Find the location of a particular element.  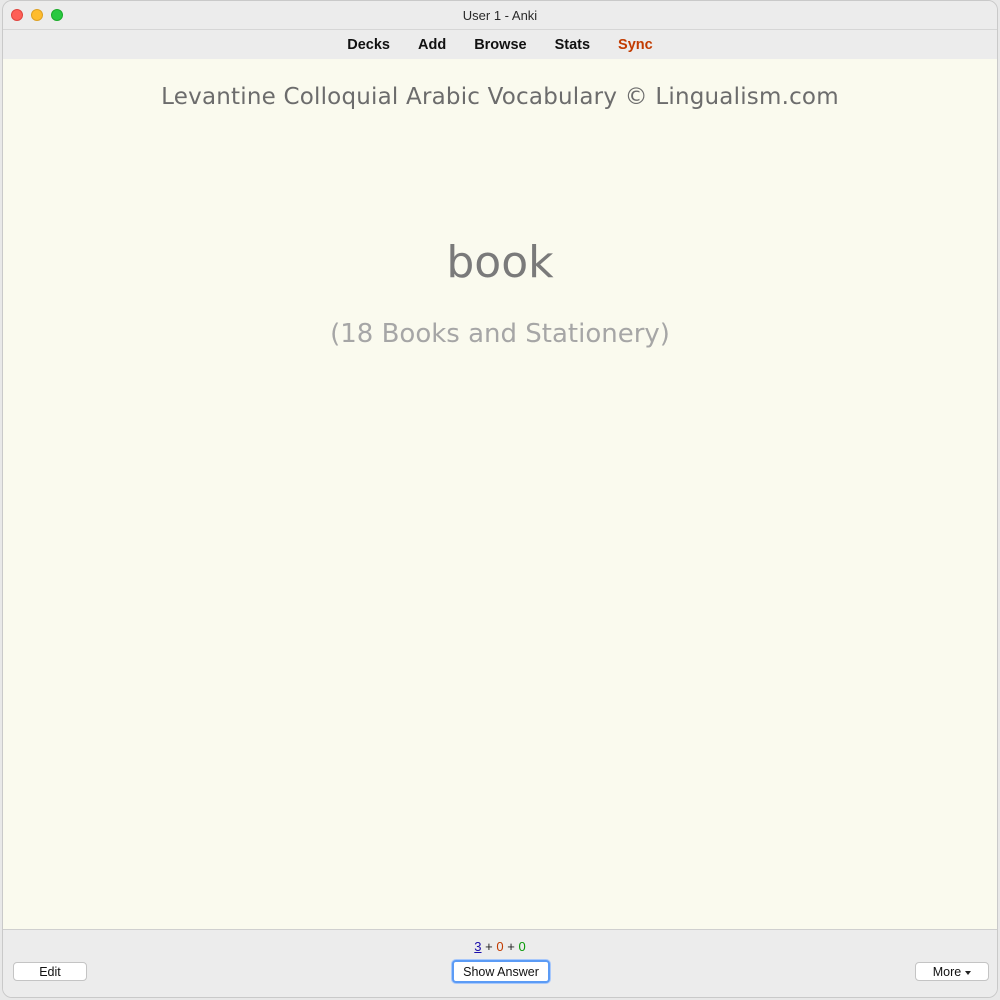

main-toolbar: Decks Add Browse Stats Sync is located at coordinates (500, 44).